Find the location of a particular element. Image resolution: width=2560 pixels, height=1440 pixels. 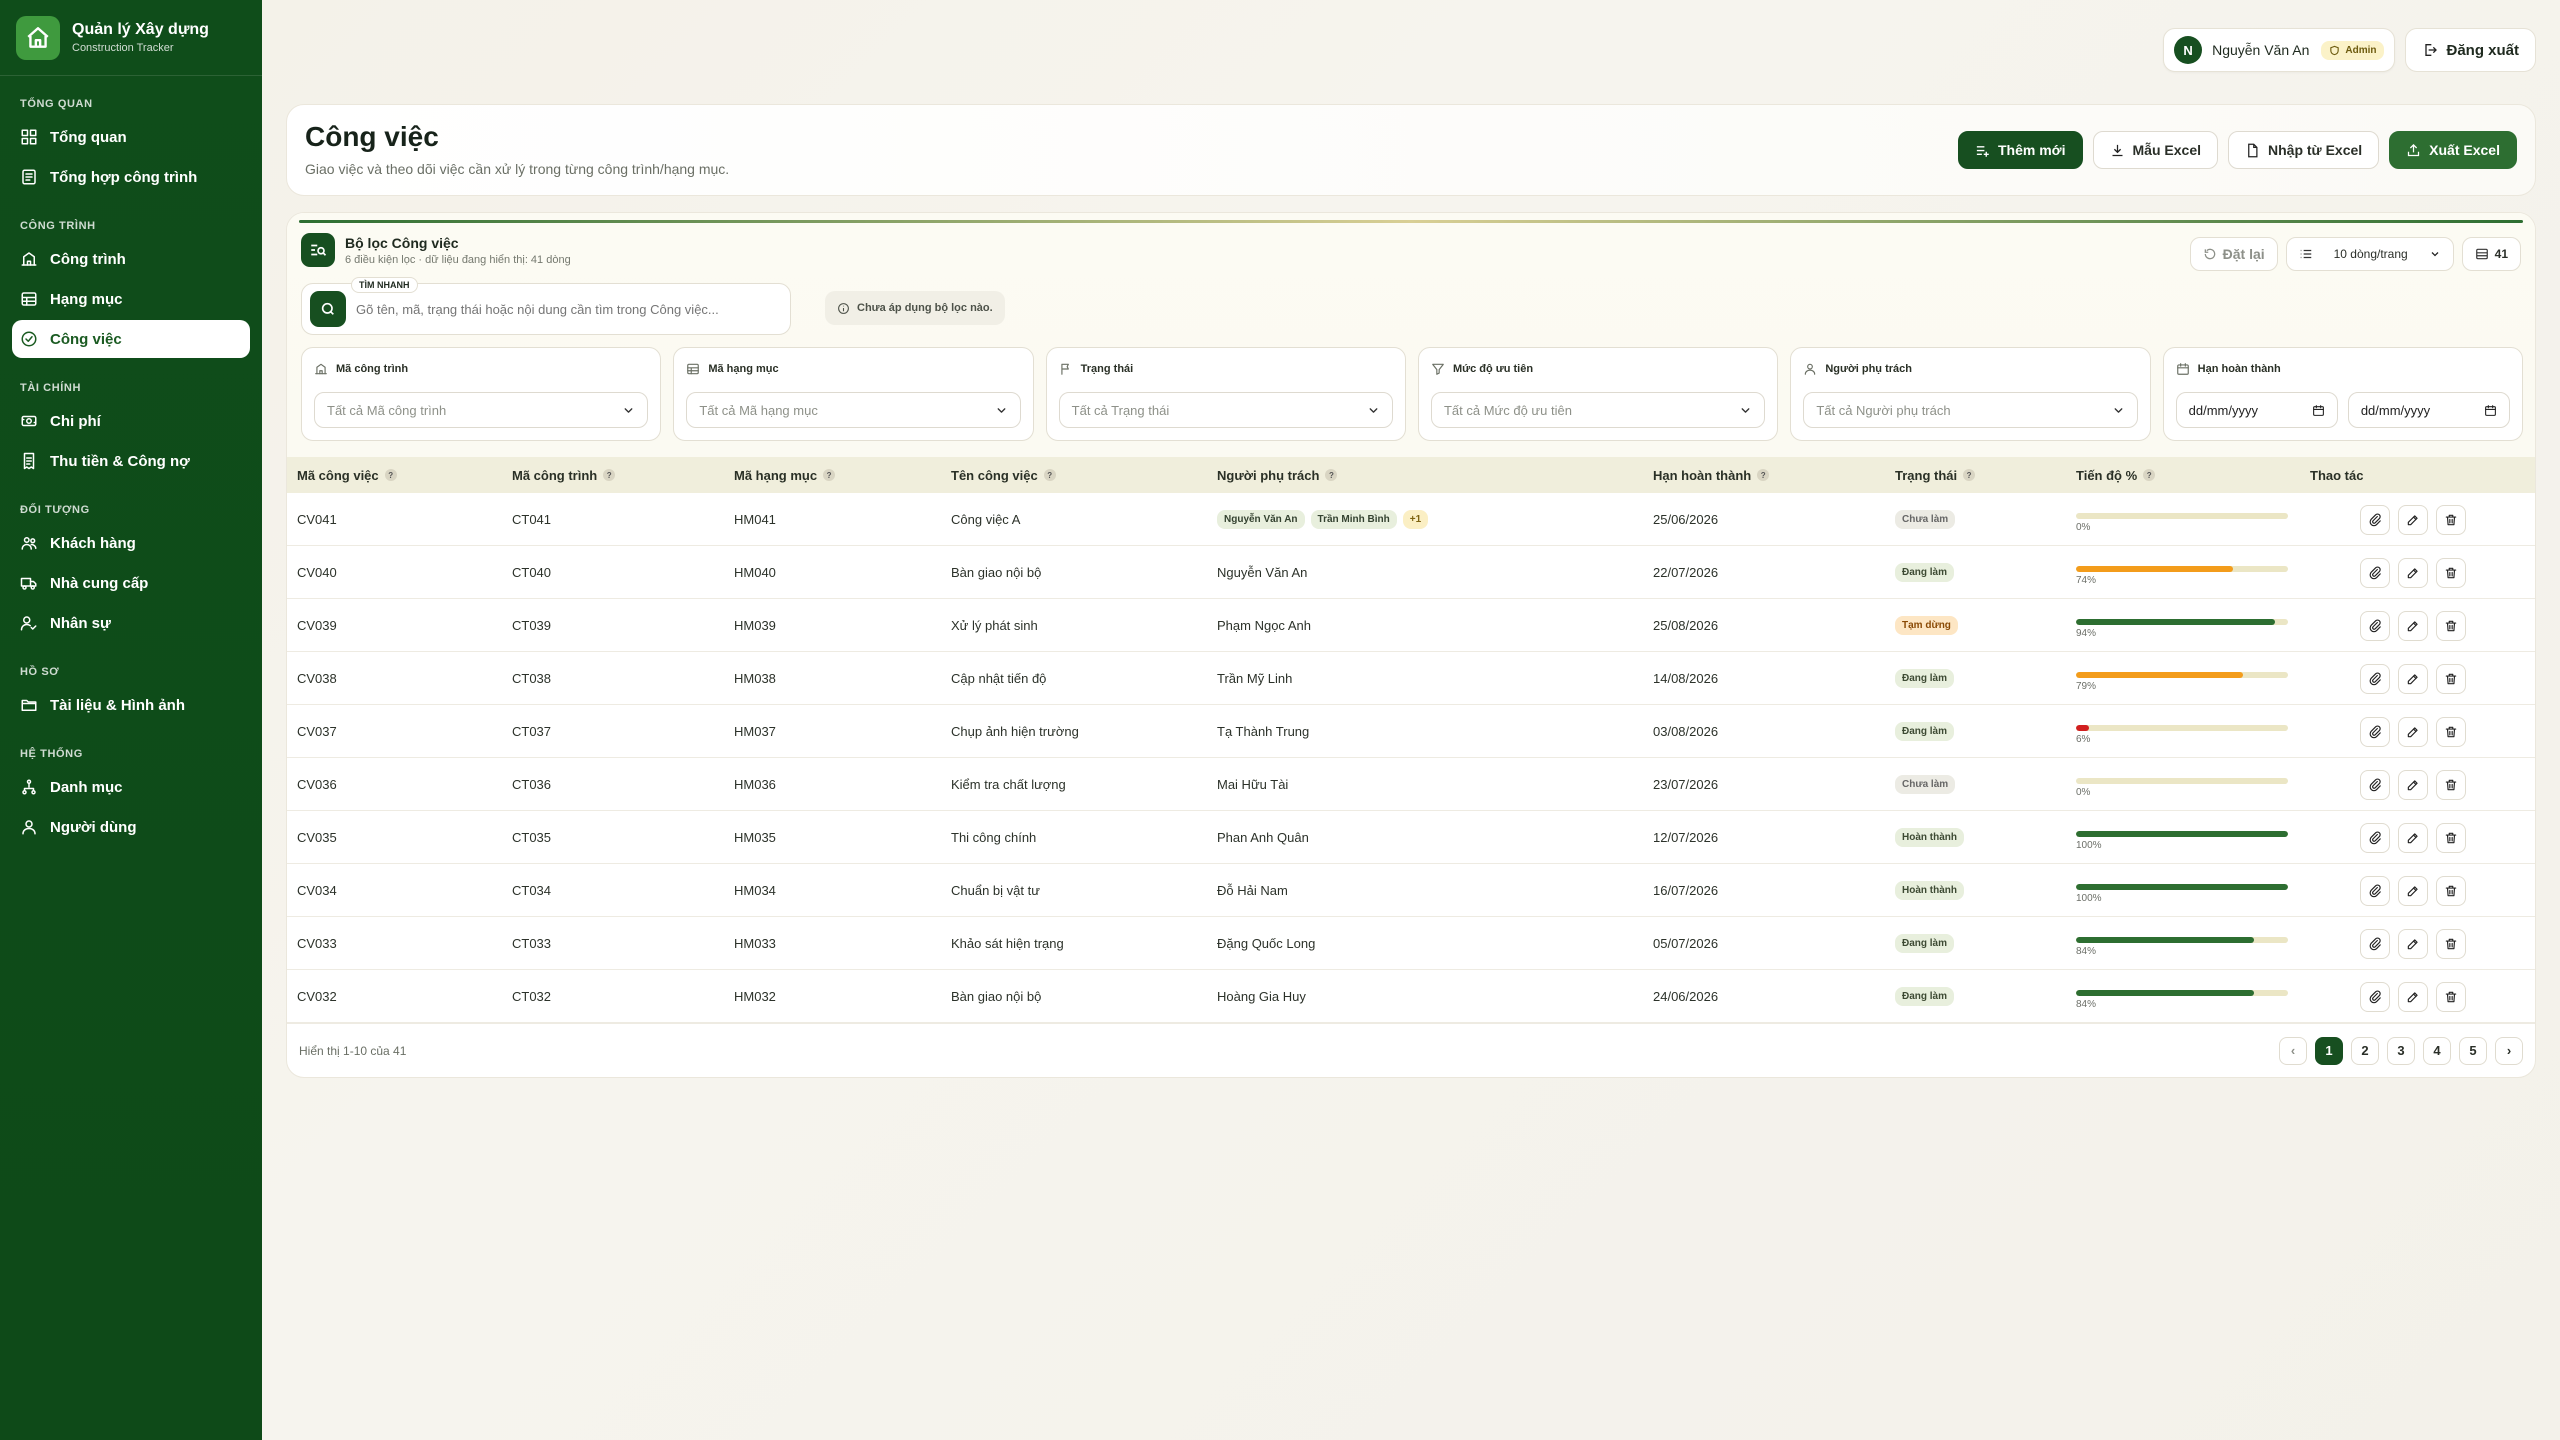

export-excel-button: Xuất Excel is located at coordinates (2453, 150).